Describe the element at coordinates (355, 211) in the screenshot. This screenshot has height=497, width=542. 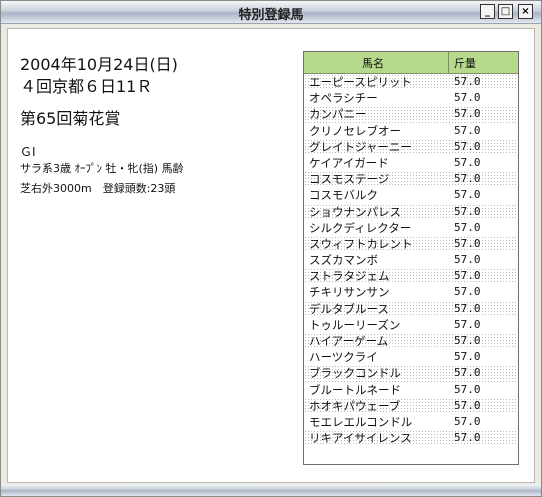
I see `horse-name: ショウナンパレス` at that location.